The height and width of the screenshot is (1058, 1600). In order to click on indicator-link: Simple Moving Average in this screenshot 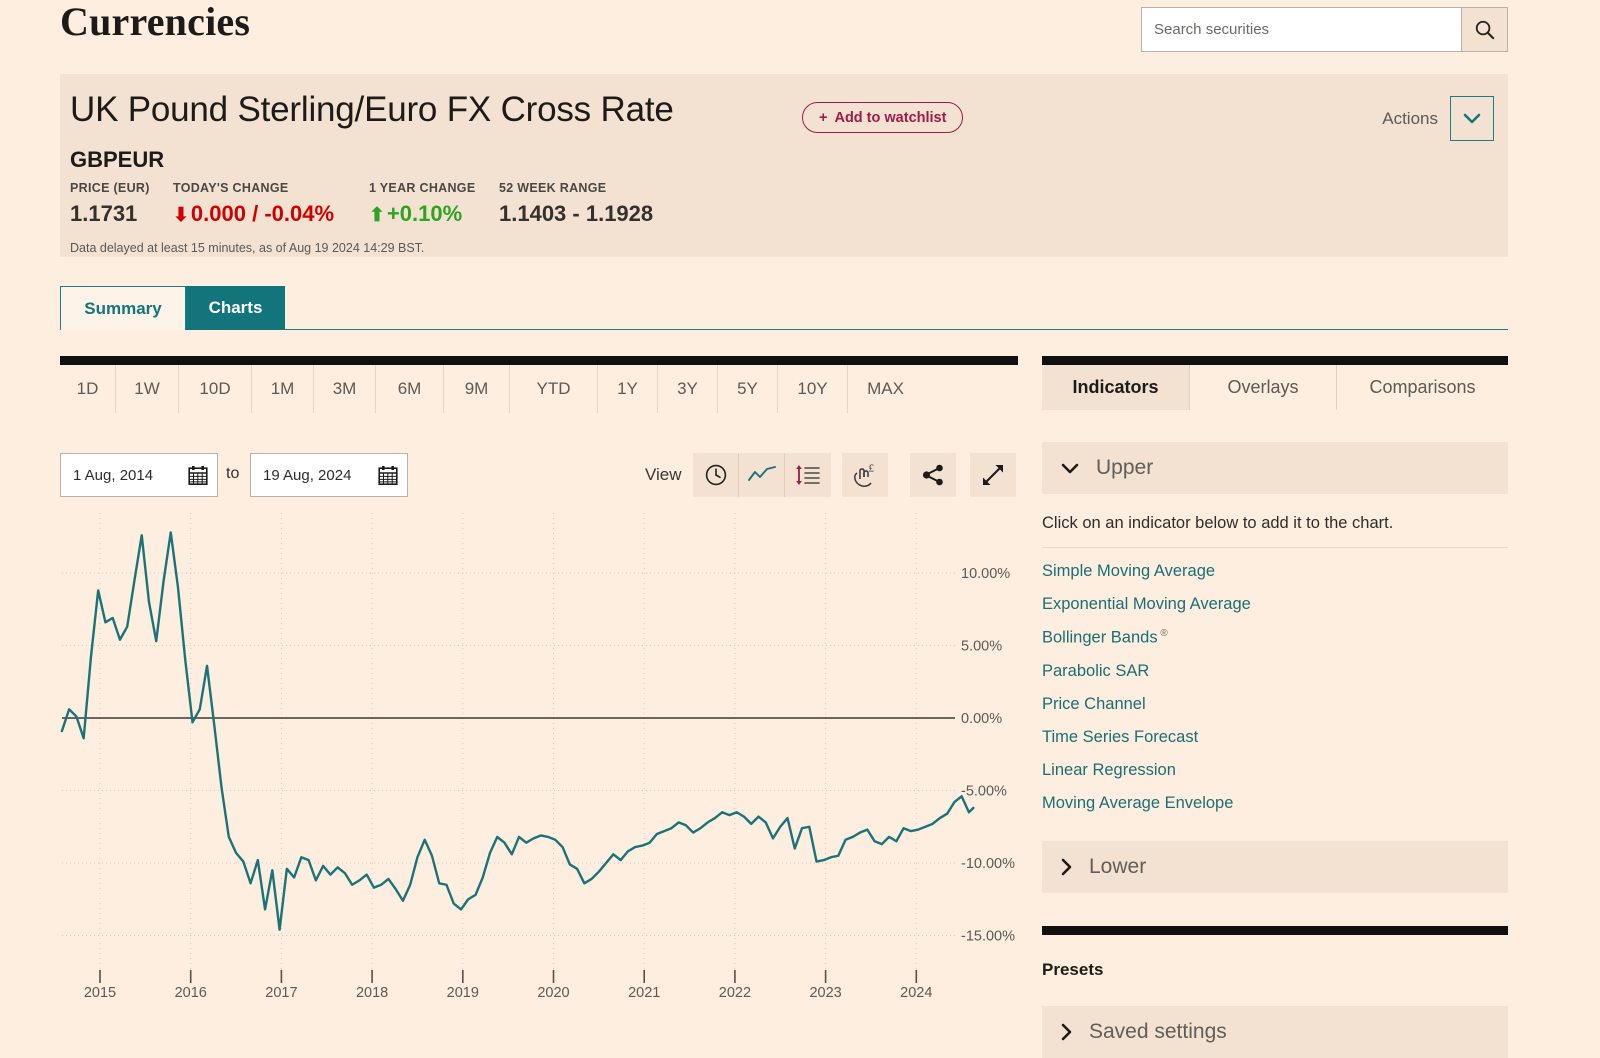, I will do `click(1275, 571)`.